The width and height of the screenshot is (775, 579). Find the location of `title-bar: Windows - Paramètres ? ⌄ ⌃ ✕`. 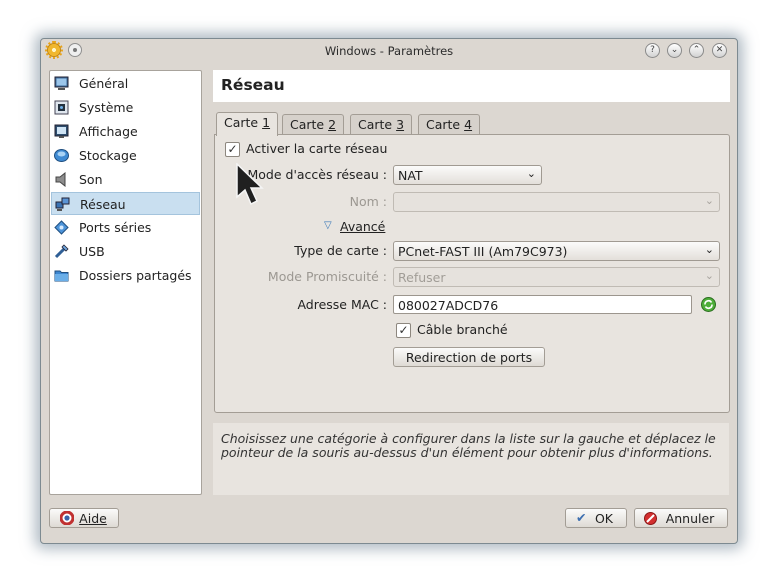

title-bar: Windows - Paramètres ? ⌄ ⌃ ✕ is located at coordinates (389, 51).